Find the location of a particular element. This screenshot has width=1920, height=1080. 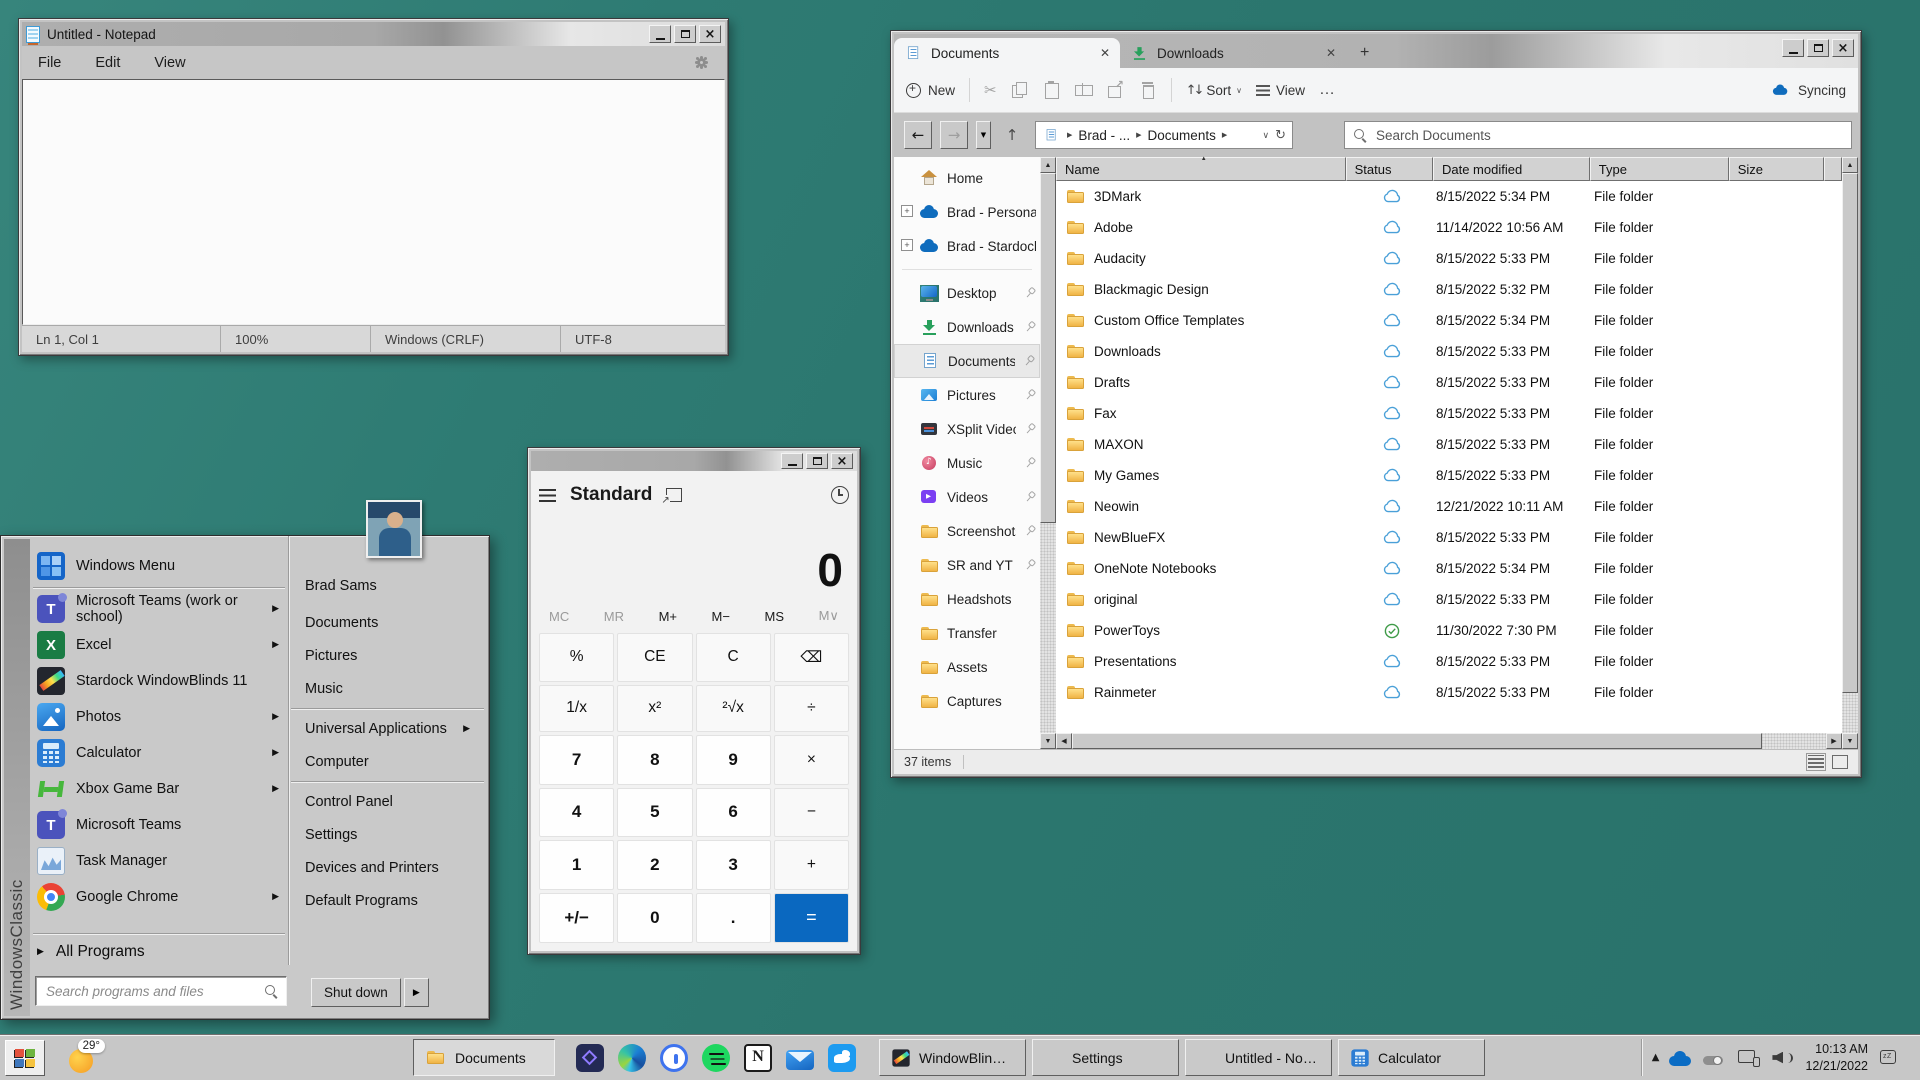

sidebar-item: + Documents is located at coordinates (967, 361).